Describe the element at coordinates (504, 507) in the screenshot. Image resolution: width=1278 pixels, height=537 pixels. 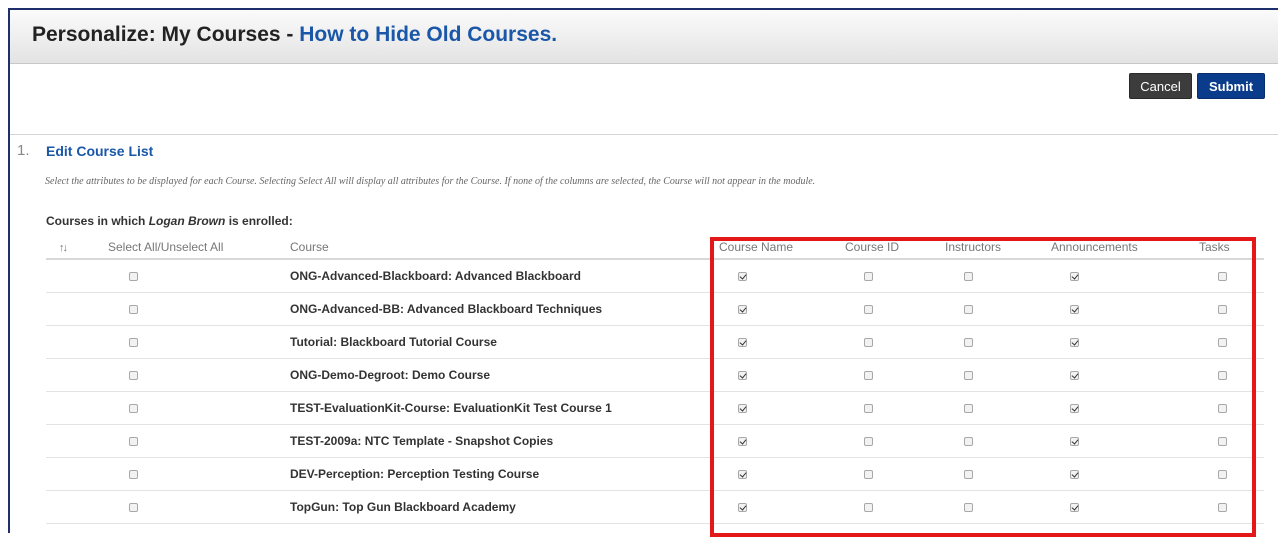
I see `course-title: TopGun: Top Gun Blackboard Academy` at that location.